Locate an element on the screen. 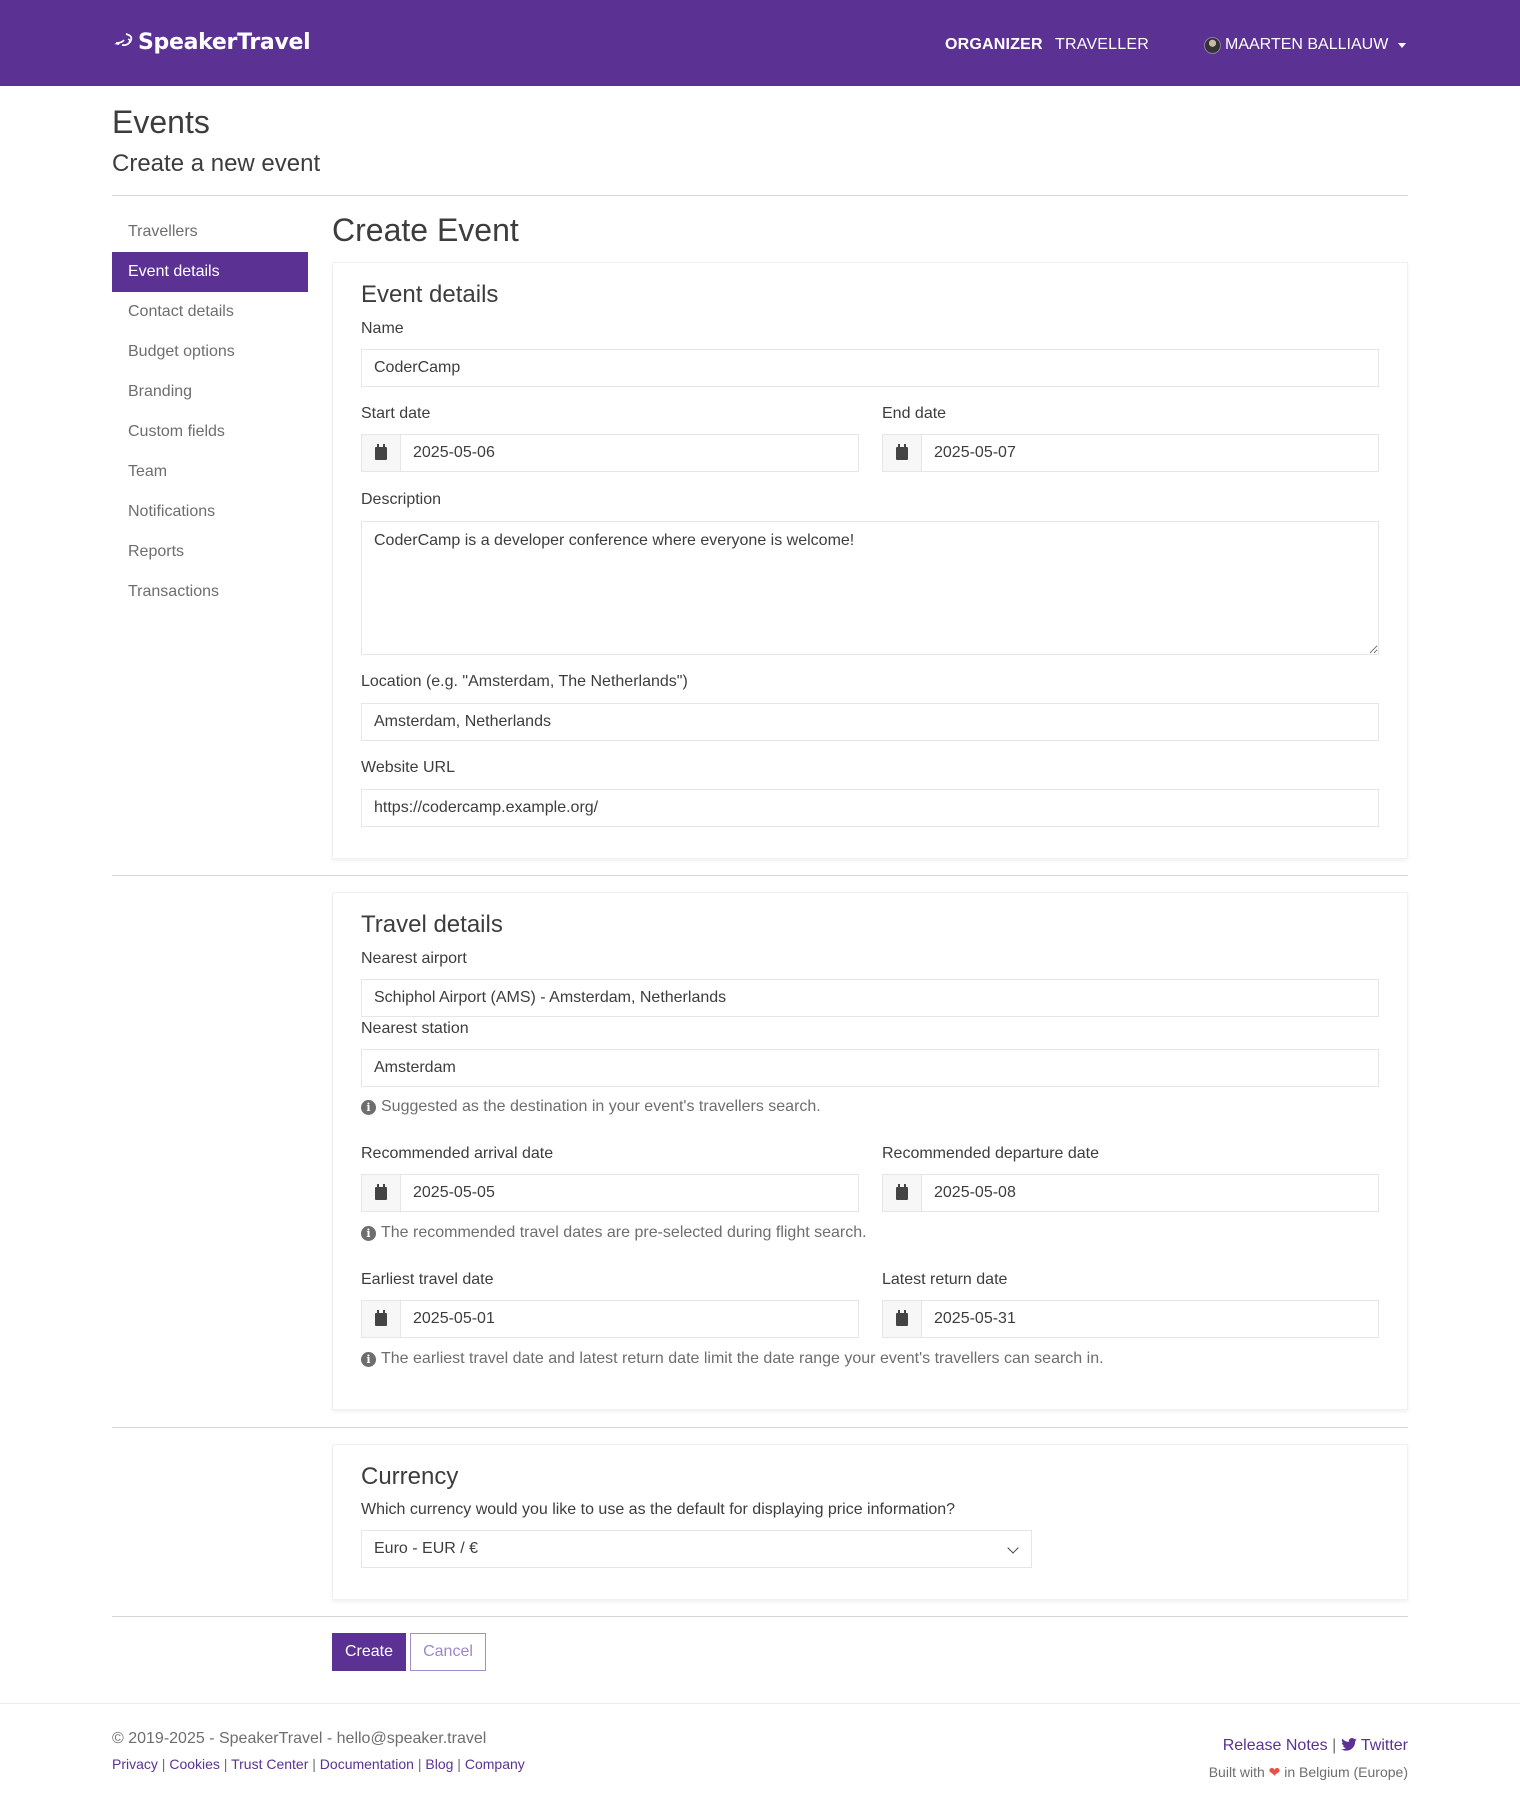  departure-date-group is located at coordinates (1130, 1193).